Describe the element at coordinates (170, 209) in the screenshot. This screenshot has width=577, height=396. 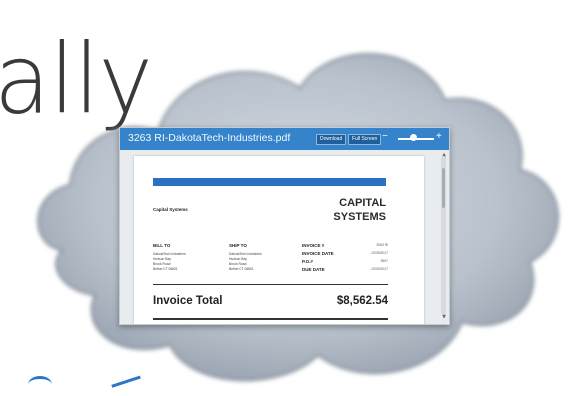
I see `sender-name: Capital Systems` at that location.